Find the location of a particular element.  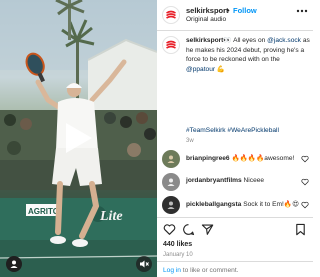

post-header: selkirksport • Follow Original audio is located at coordinates (235, 15).